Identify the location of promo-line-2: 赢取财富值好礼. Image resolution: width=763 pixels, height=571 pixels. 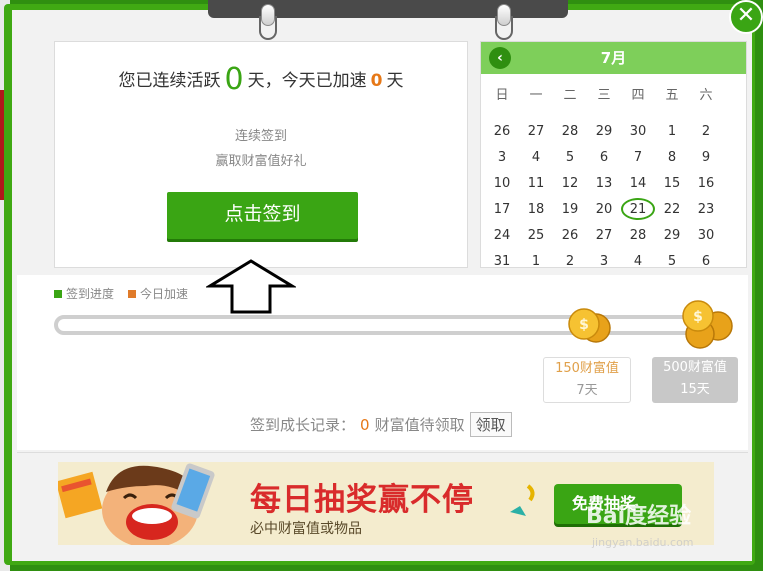
(261, 161).